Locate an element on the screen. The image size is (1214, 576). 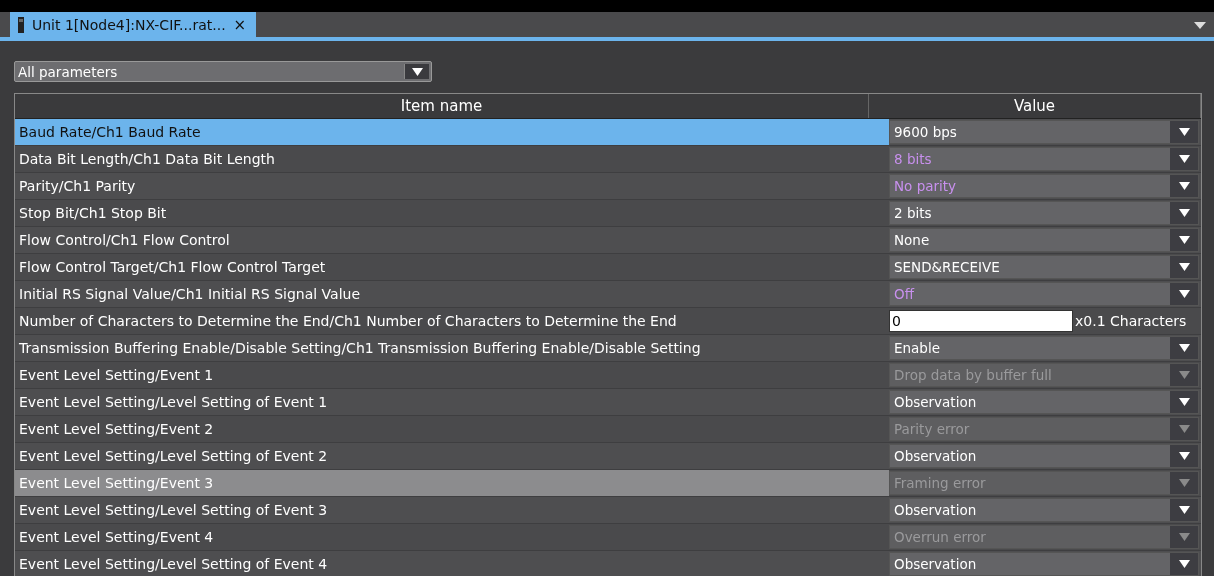
item-name: Stop Bit/Ch1 Stop Bit is located at coordinates (452, 213).